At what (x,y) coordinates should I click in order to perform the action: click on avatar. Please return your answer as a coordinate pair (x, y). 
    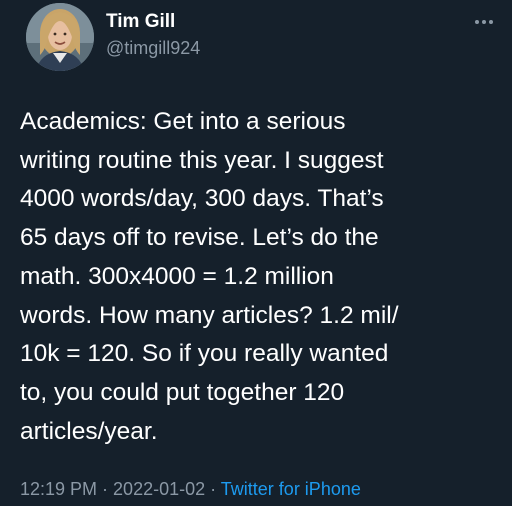
    Looking at the image, I should click on (60, 37).